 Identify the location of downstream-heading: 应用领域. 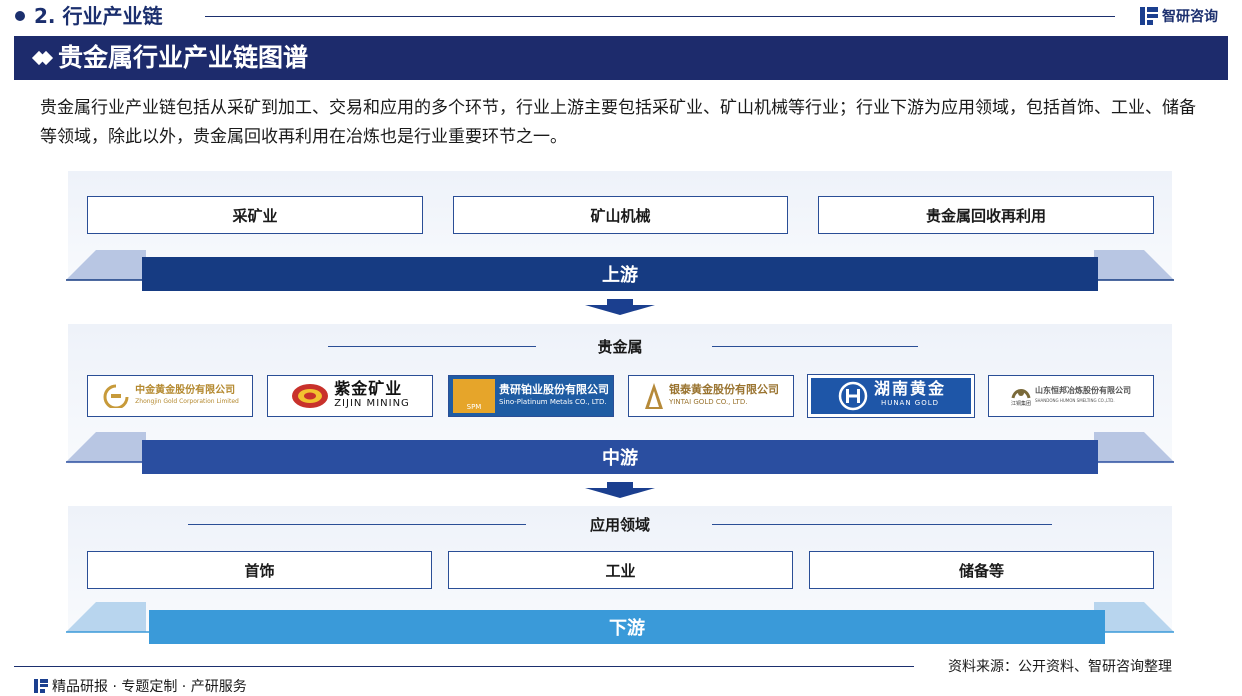
(619, 525).